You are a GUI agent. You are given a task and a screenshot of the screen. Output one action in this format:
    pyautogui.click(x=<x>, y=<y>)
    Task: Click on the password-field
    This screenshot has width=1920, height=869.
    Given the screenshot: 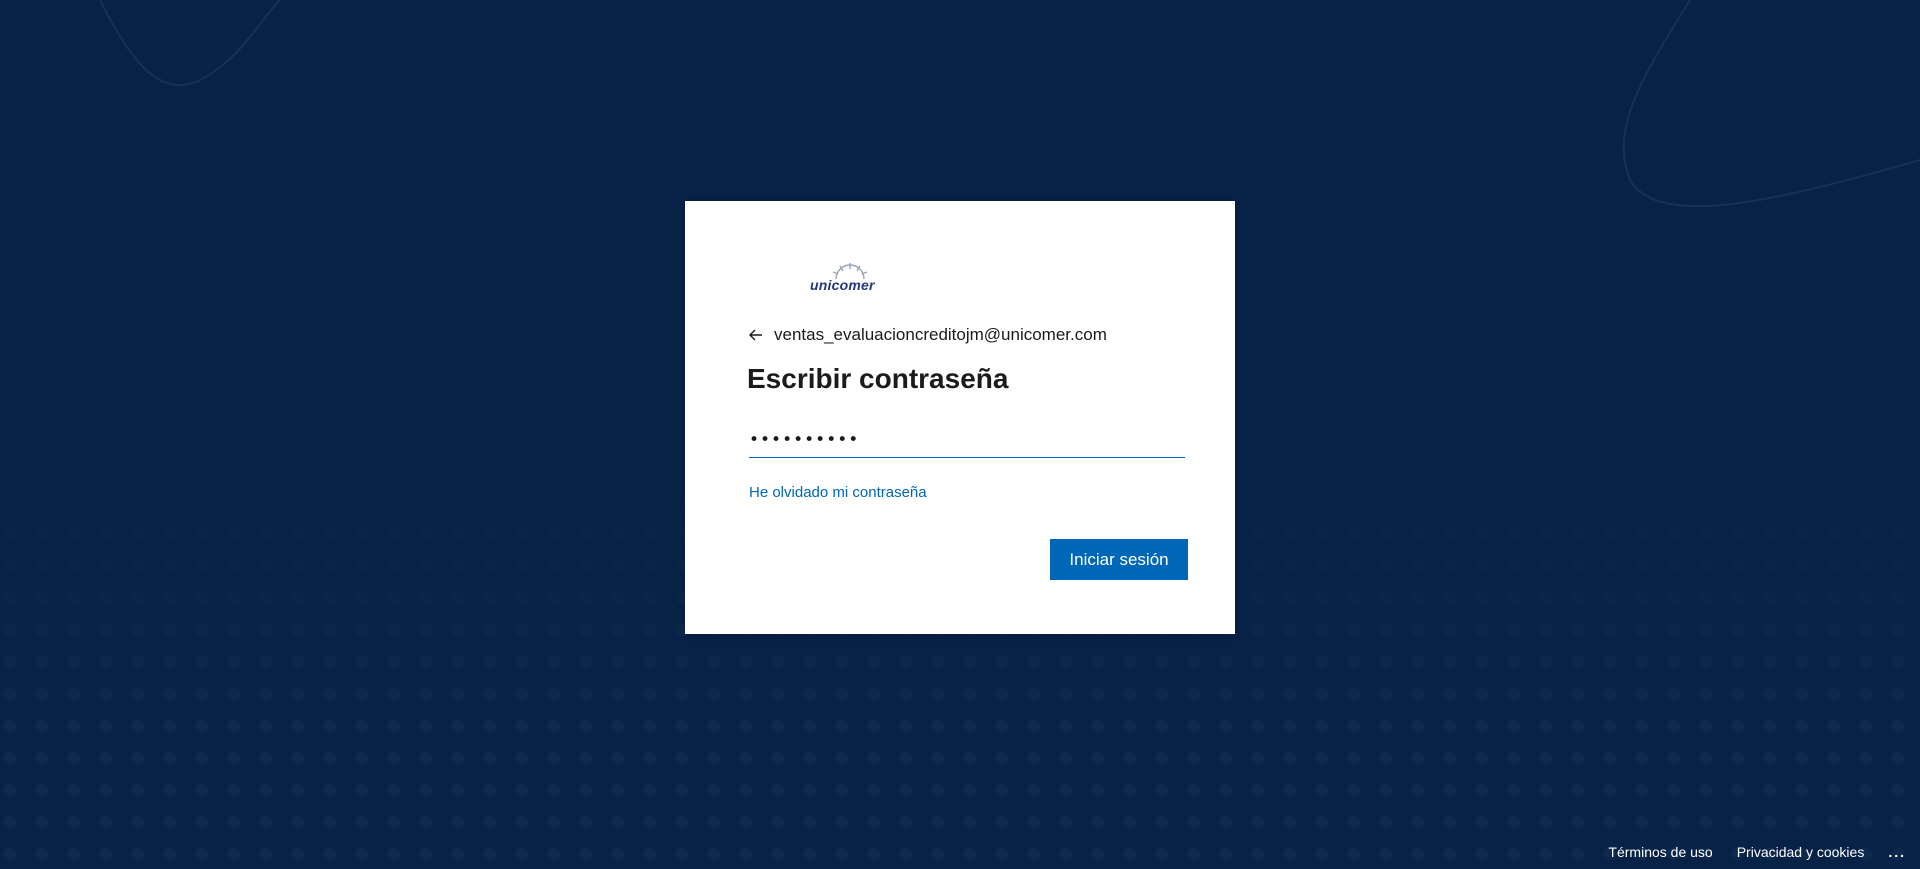 What is the action you would take?
    pyautogui.click(x=967, y=440)
    